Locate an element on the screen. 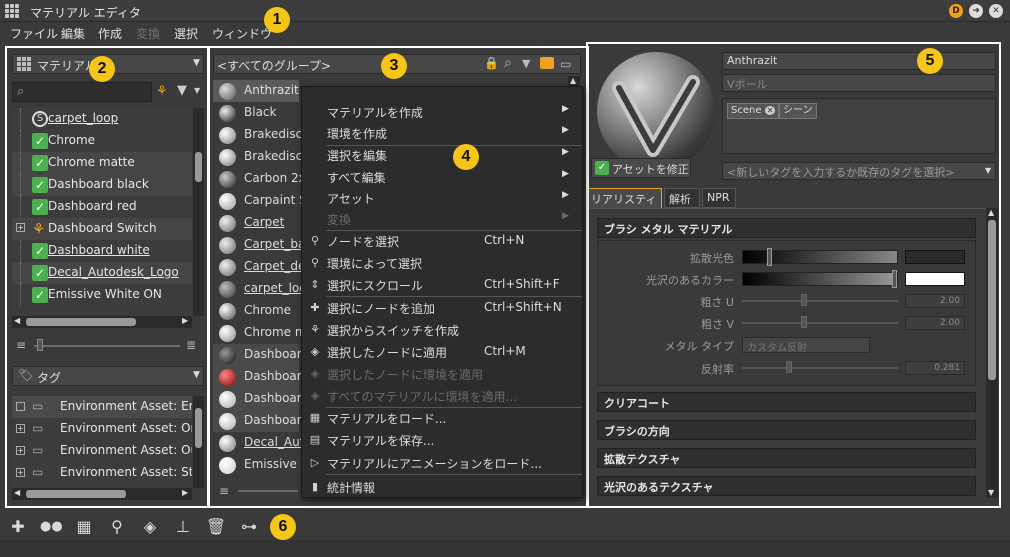  undock-icon: ➜ is located at coordinates (976, 11).